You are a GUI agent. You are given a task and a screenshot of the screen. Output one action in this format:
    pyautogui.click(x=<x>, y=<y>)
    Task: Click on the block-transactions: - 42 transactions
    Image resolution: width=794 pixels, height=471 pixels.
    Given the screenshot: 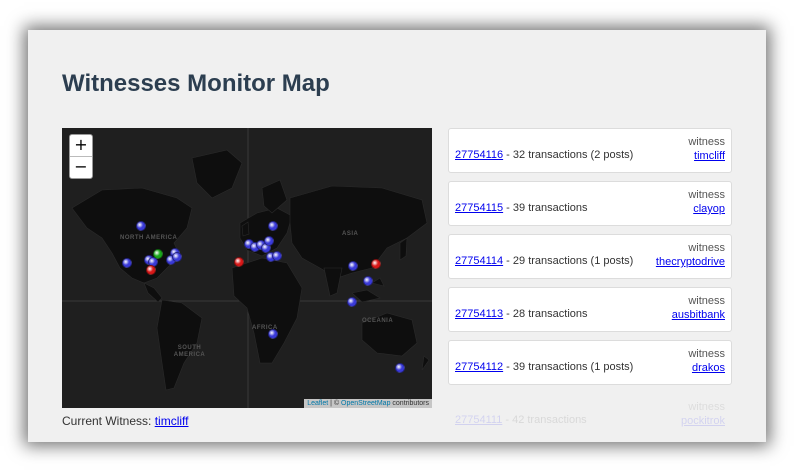 What is the action you would take?
    pyautogui.click(x=544, y=420)
    